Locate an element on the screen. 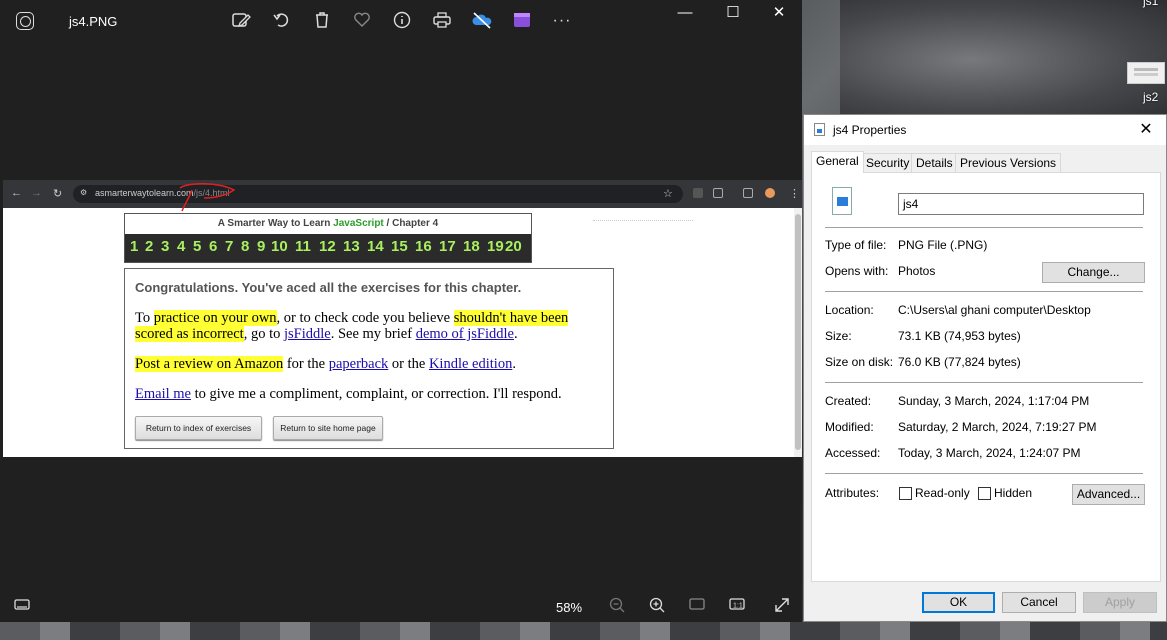  exercise-number: 7 is located at coordinates (229, 246).